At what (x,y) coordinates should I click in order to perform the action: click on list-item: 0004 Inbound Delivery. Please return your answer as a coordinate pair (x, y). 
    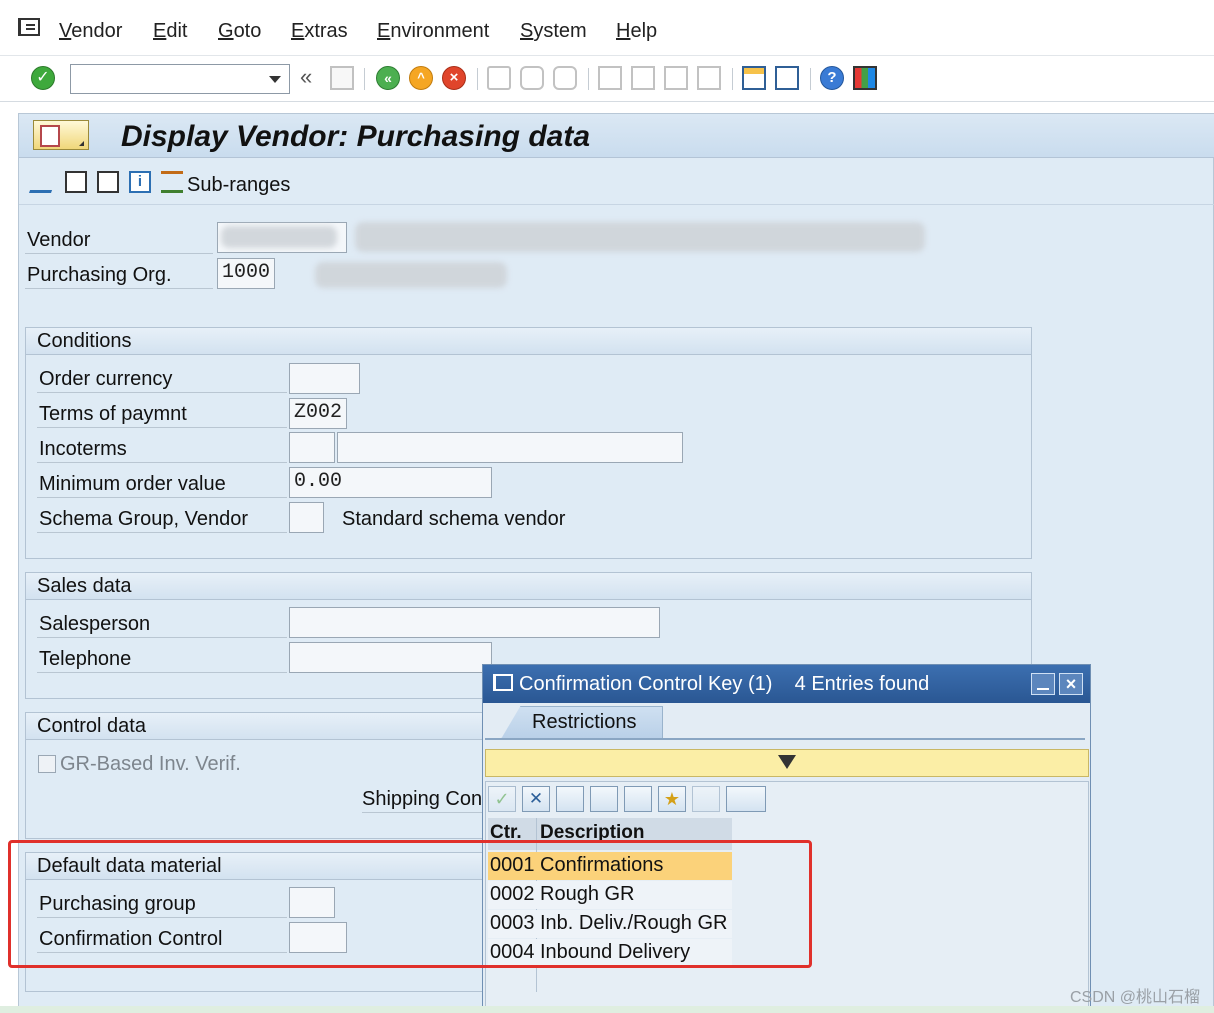
    Looking at the image, I should click on (610, 953).